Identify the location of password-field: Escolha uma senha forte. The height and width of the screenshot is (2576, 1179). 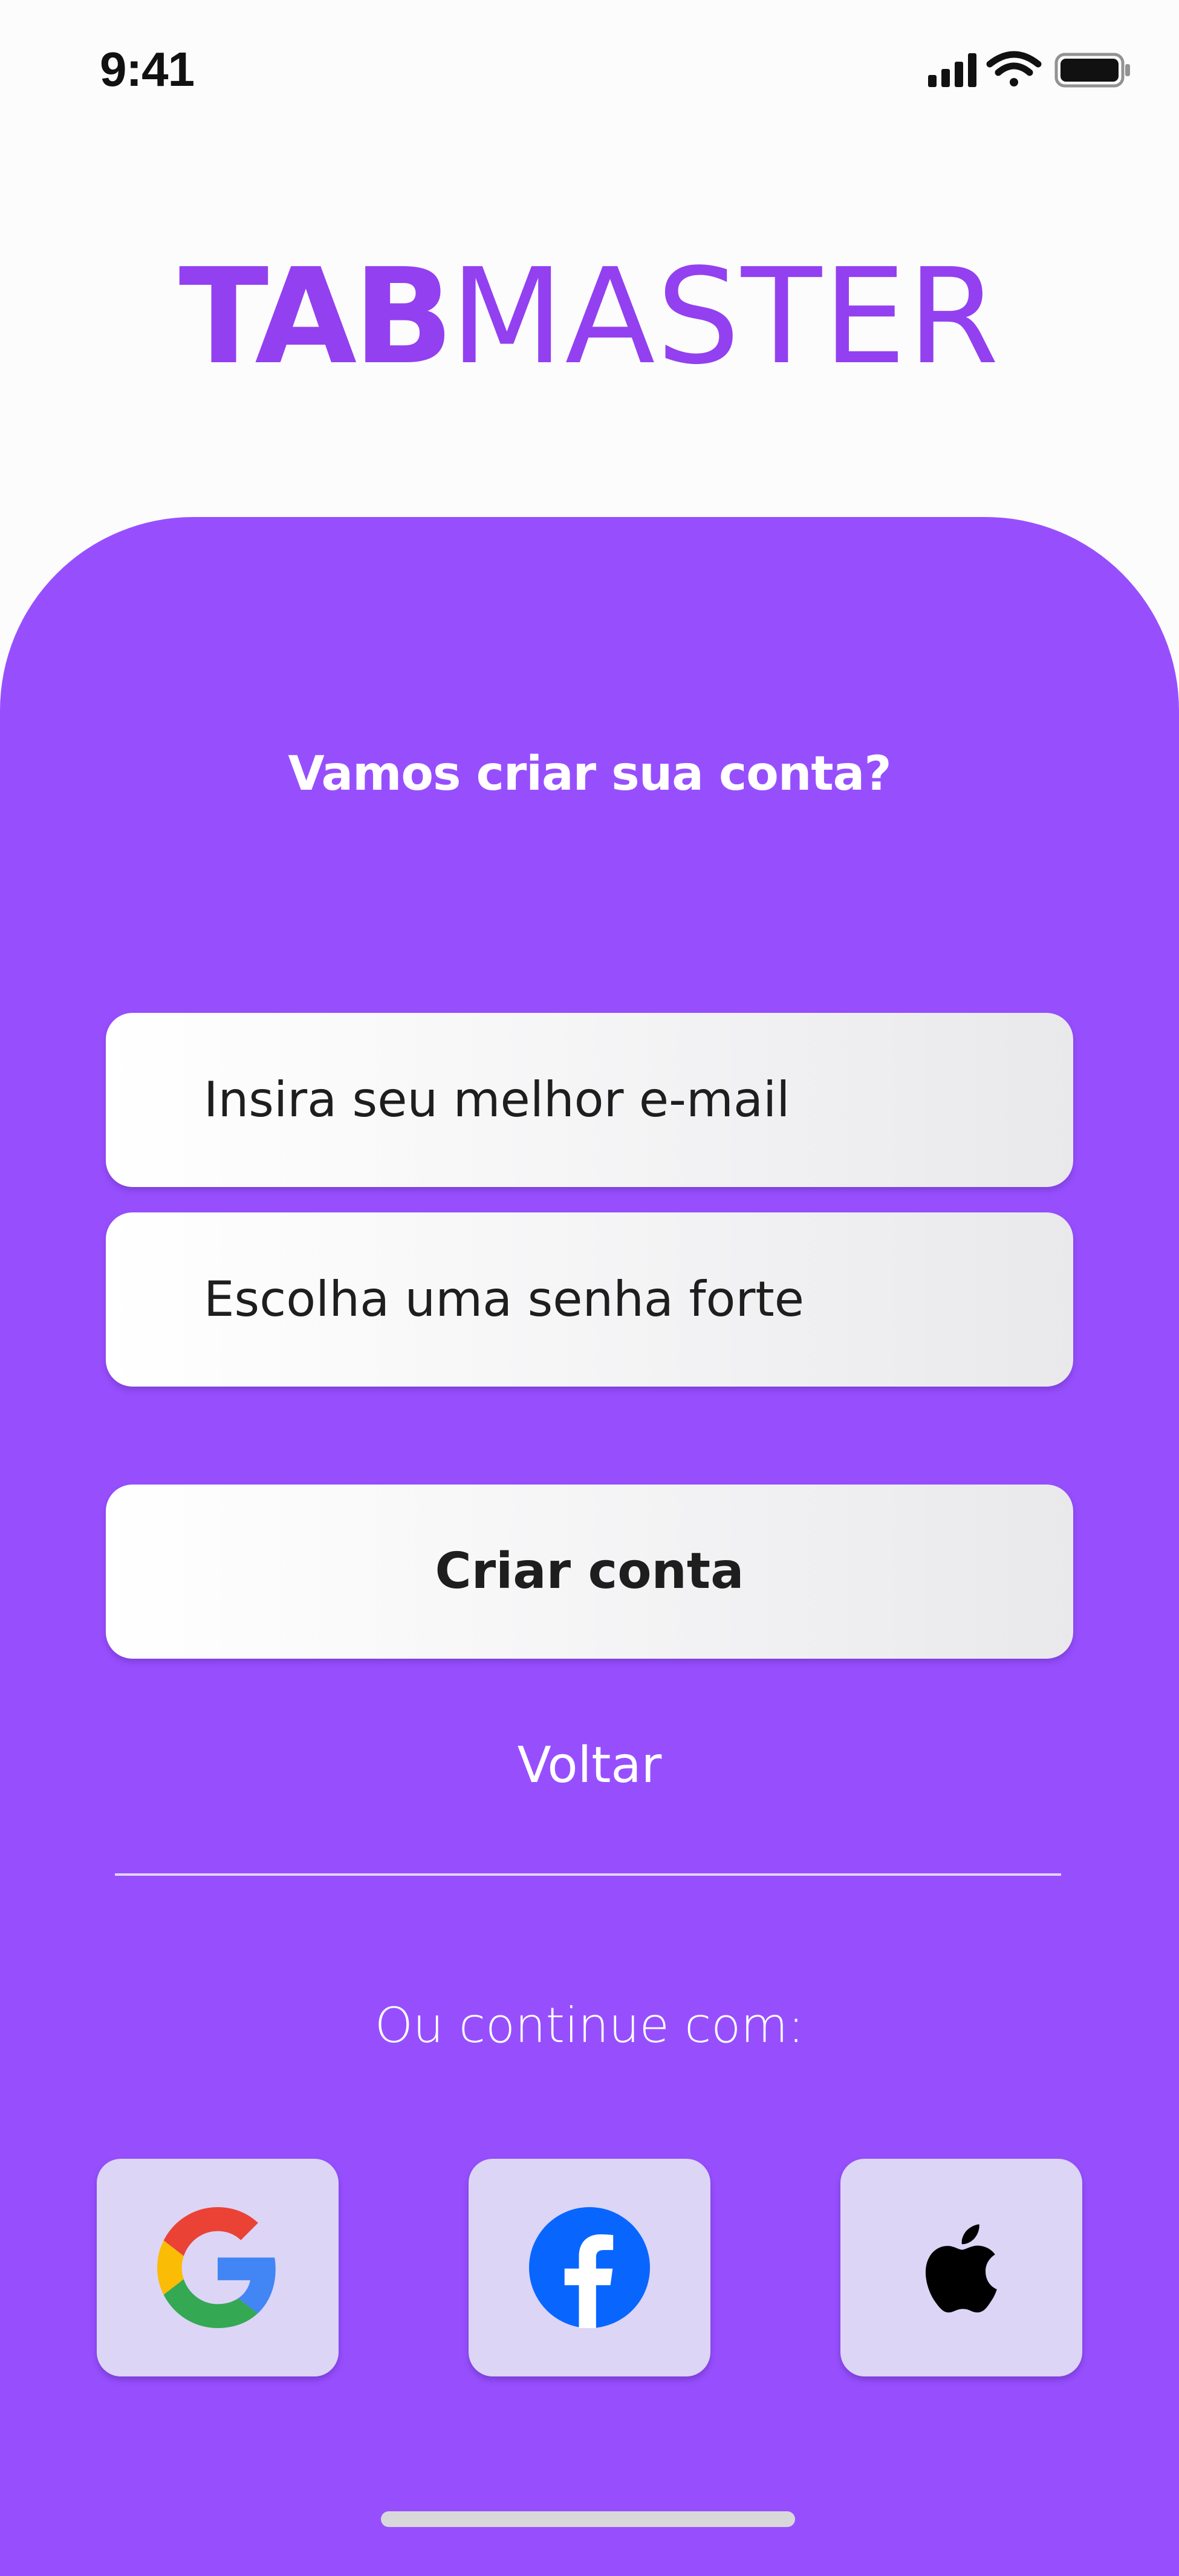
(589, 1300).